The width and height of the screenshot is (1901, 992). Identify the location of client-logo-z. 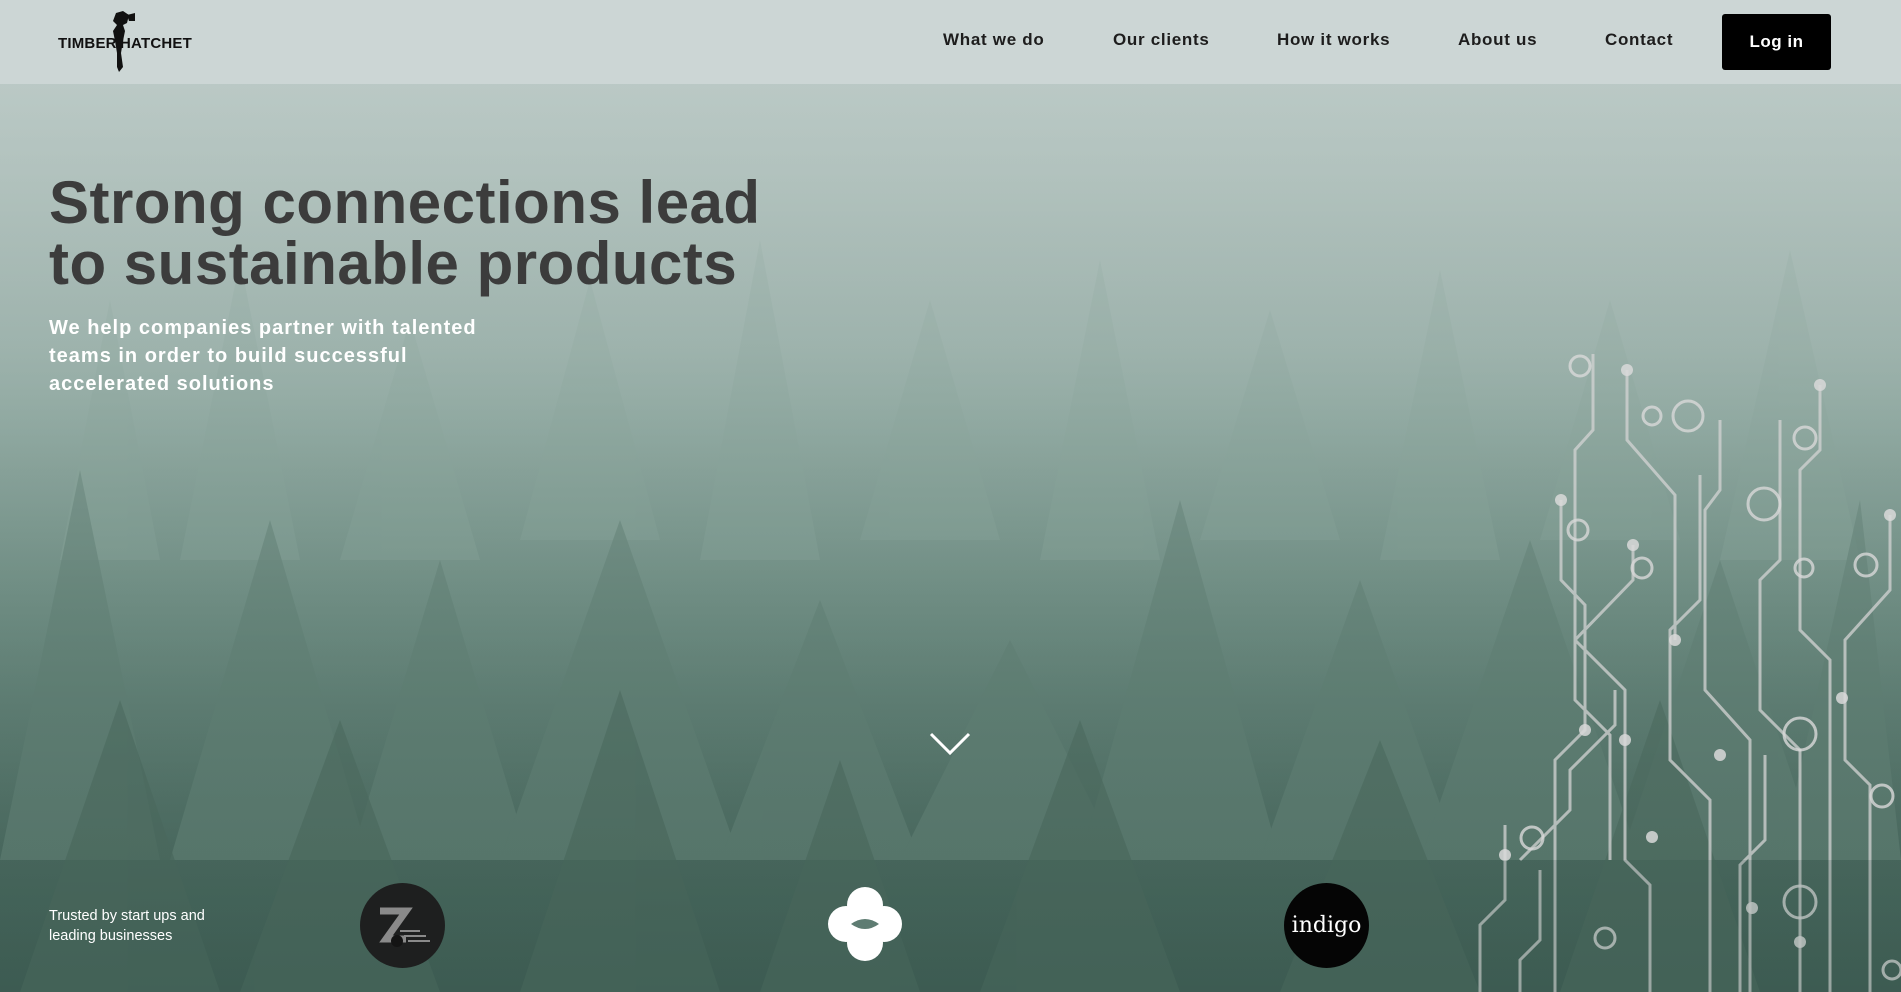
(402, 925).